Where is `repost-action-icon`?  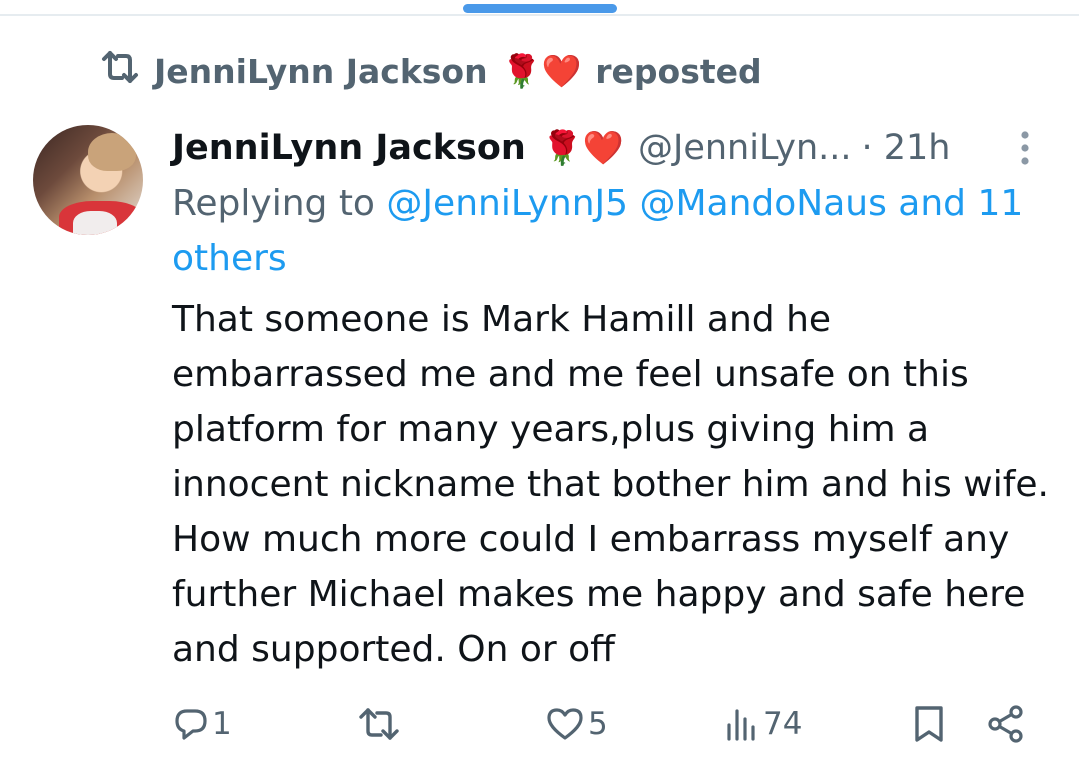
repost-action-icon is located at coordinates (379, 724).